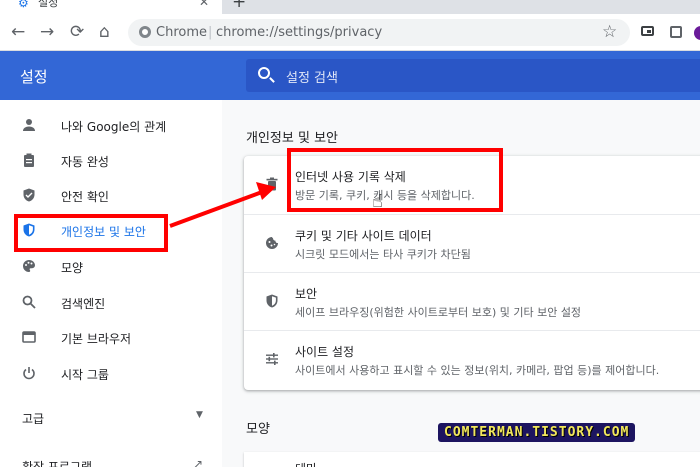 This screenshot has width=700, height=467. Describe the element at coordinates (350, 7) in the screenshot. I see `tab-strip: ⚙ 설정 ✕ +` at that location.